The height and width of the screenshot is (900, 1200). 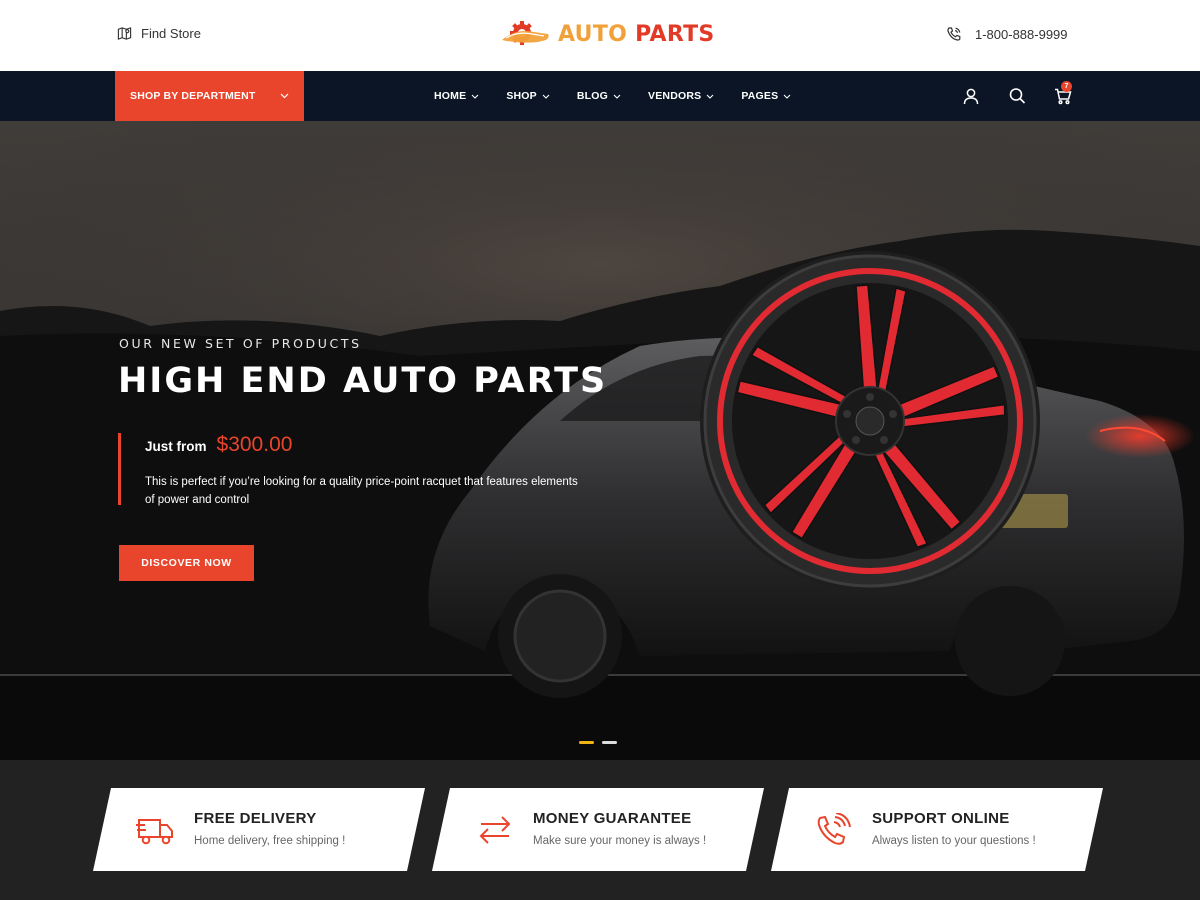 I want to click on feature-title: MONEY GUARANTEE, so click(x=612, y=818).